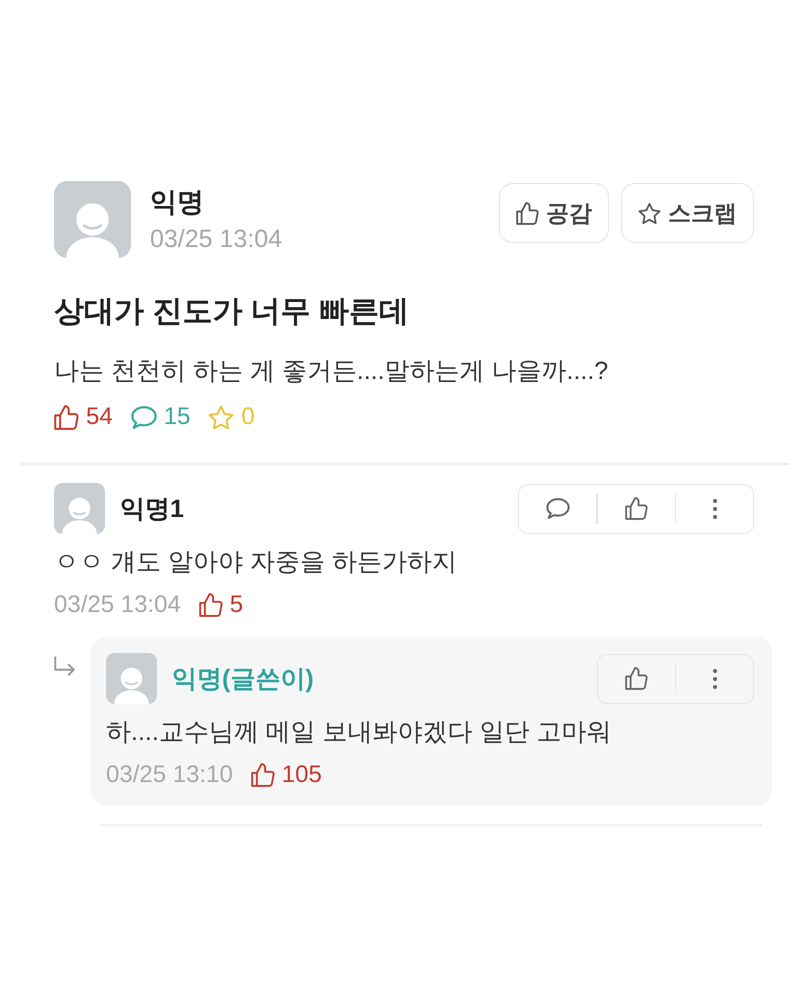 The image size is (800, 1000). What do you see at coordinates (152, 509) in the screenshot?
I see `commenter-name: 익명1` at bounding box center [152, 509].